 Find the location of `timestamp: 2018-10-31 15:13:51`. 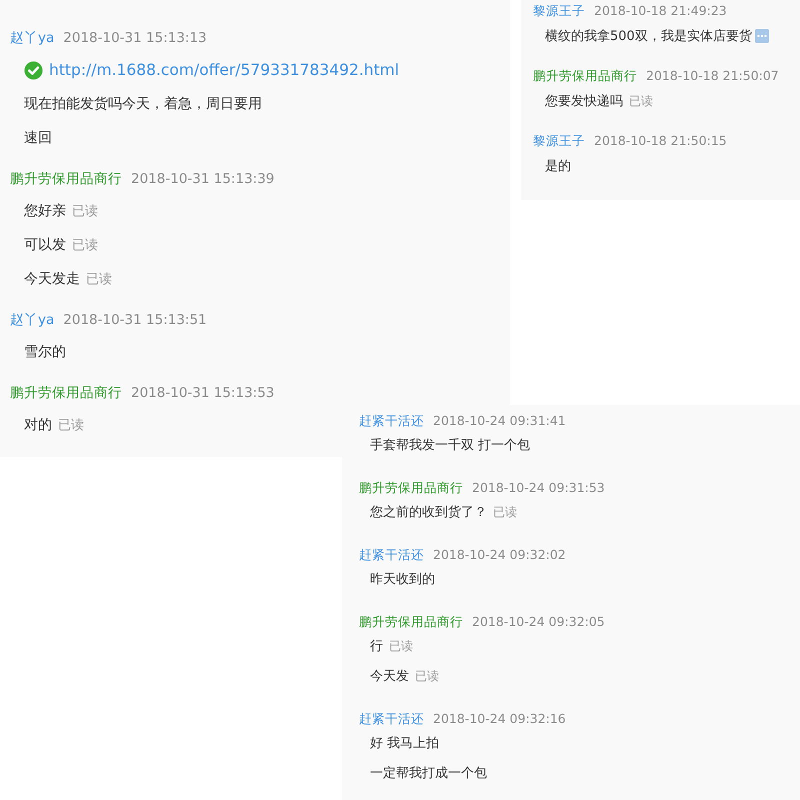

timestamp: 2018-10-31 15:13:51 is located at coordinates (135, 320).